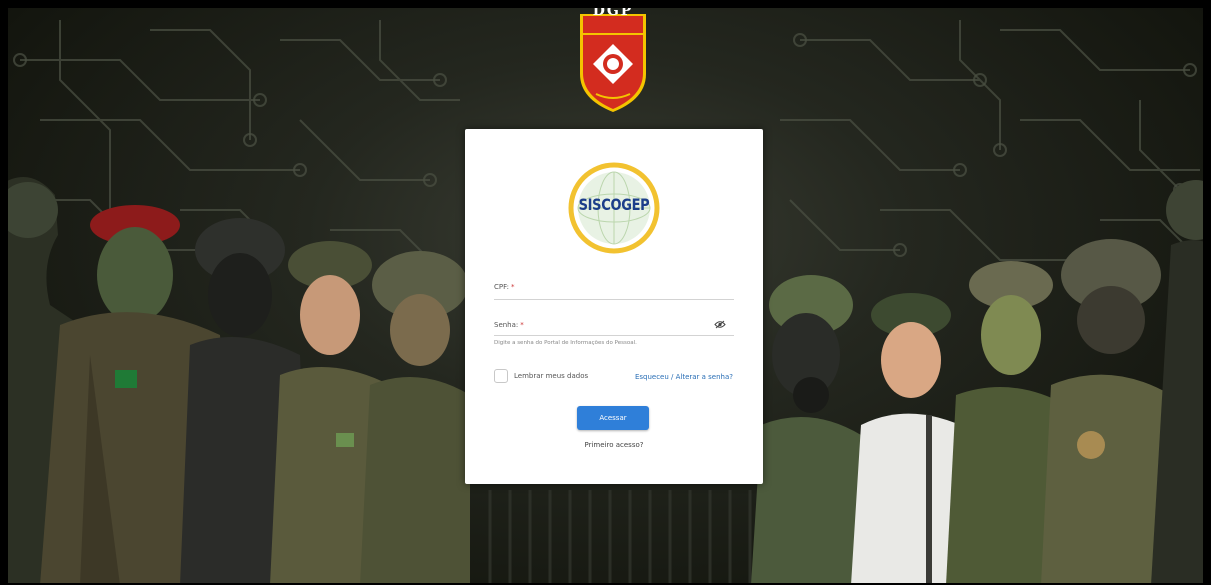 The width and height of the screenshot is (1211, 585). What do you see at coordinates (684, 377) in the screenshot?
I see `forgot-password-link: Esqueceu / Alterar a senha?` at bounding box center [684, 377].